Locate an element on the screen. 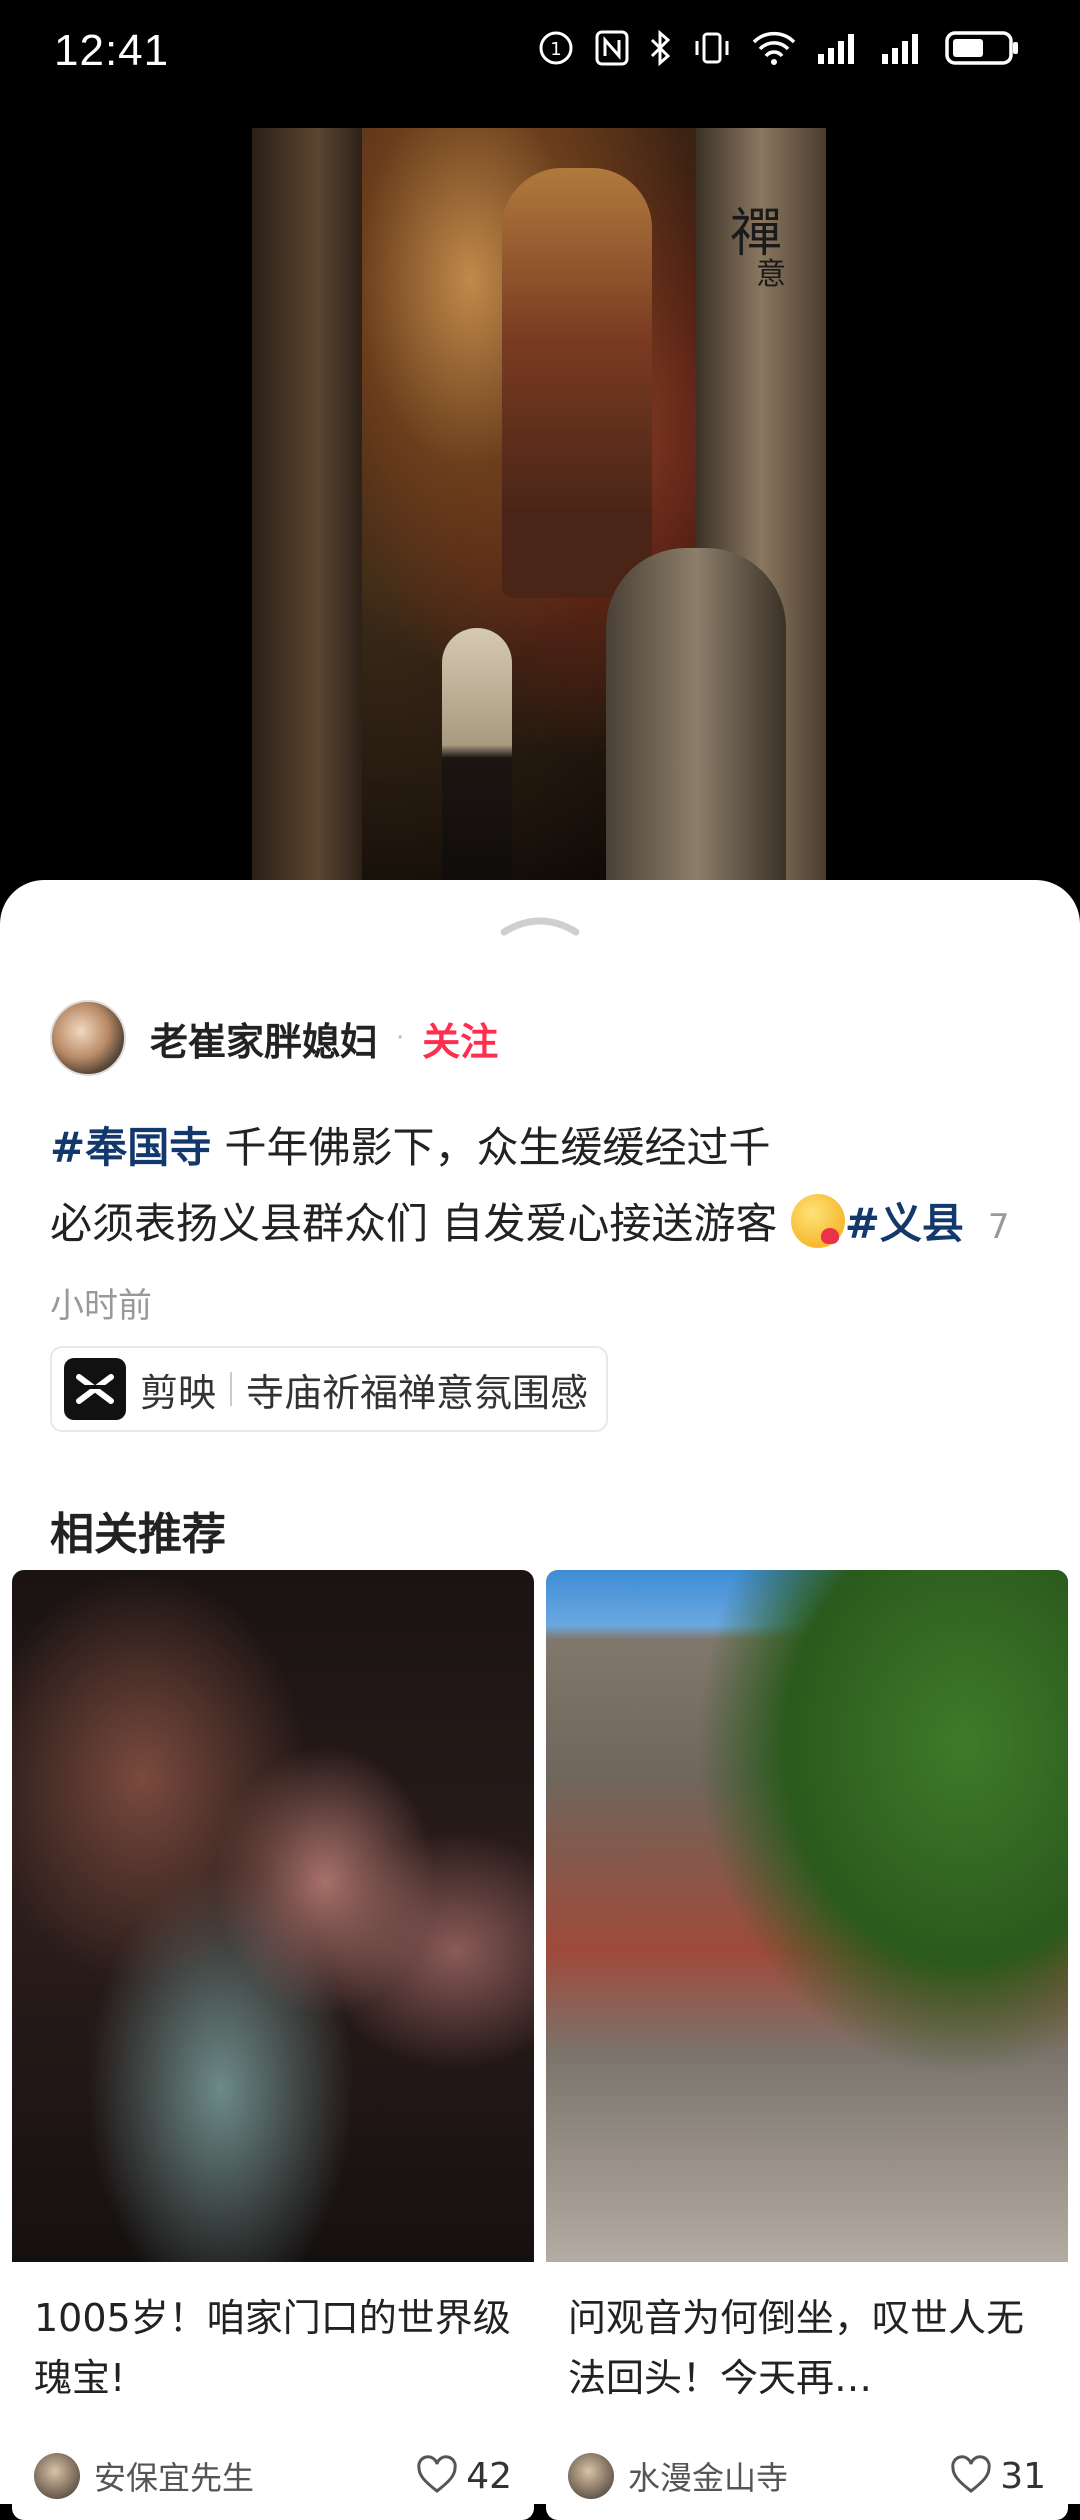 This screenshot has height=2520, width=1080. author-row: 老崔家胖媳妇 · 关注 is located at coordinates (274, 1038).